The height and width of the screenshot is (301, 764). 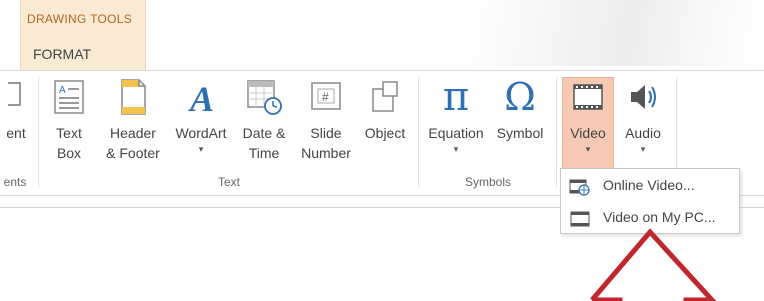 What do you see at coordinates (201, 133) in the screenshot?
I see `wordart-label: WordArt` at bounding box center [201, 133].